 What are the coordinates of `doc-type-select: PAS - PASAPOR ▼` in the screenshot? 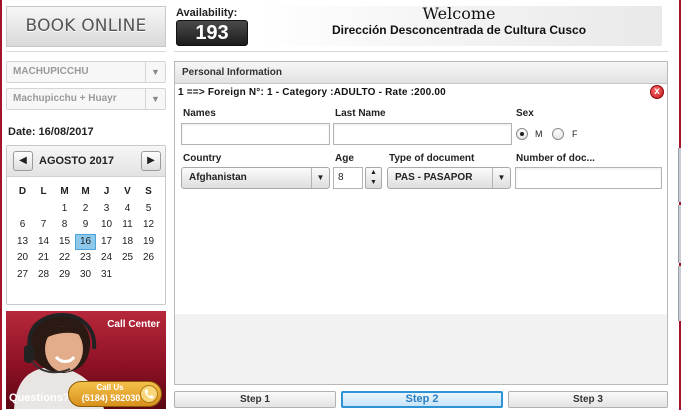 It's located at (449, 178).